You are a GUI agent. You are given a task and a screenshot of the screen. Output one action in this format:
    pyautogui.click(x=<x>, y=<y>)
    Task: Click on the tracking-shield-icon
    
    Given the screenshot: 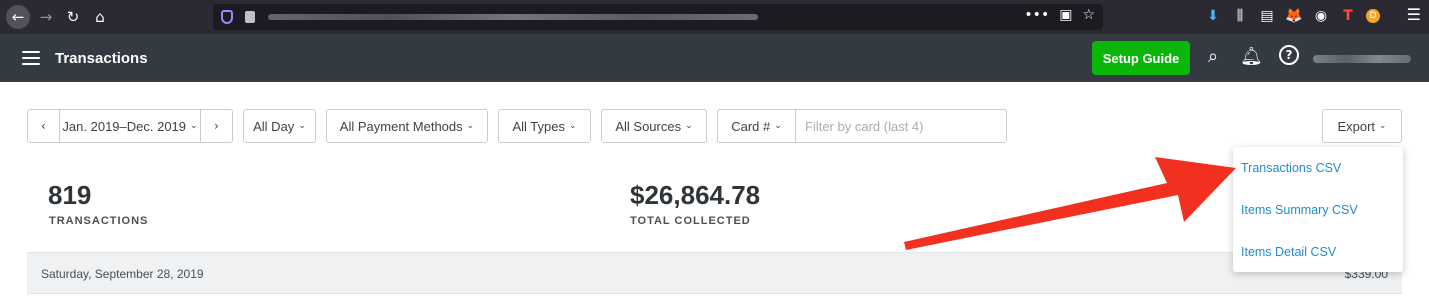 What is the action you would take?
    pyautogui.click(x=227, y=17)
    